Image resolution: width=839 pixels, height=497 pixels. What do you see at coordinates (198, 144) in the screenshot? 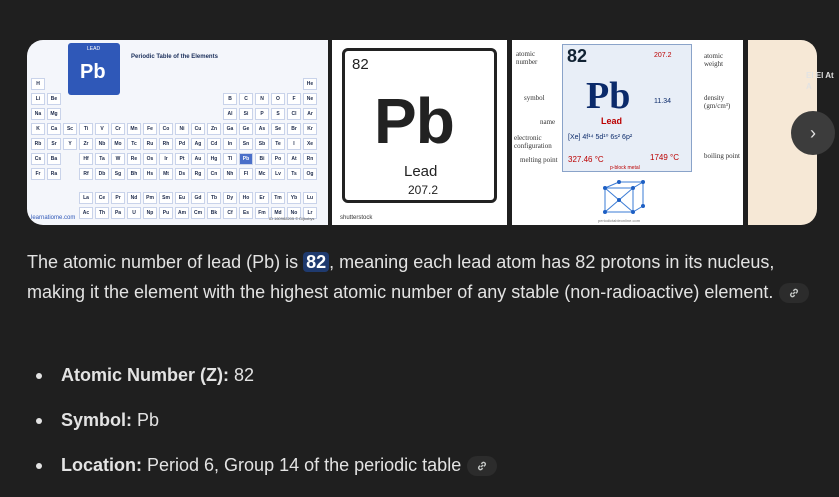
I see `element-cell: Ag` at bounding box center [198, 144].